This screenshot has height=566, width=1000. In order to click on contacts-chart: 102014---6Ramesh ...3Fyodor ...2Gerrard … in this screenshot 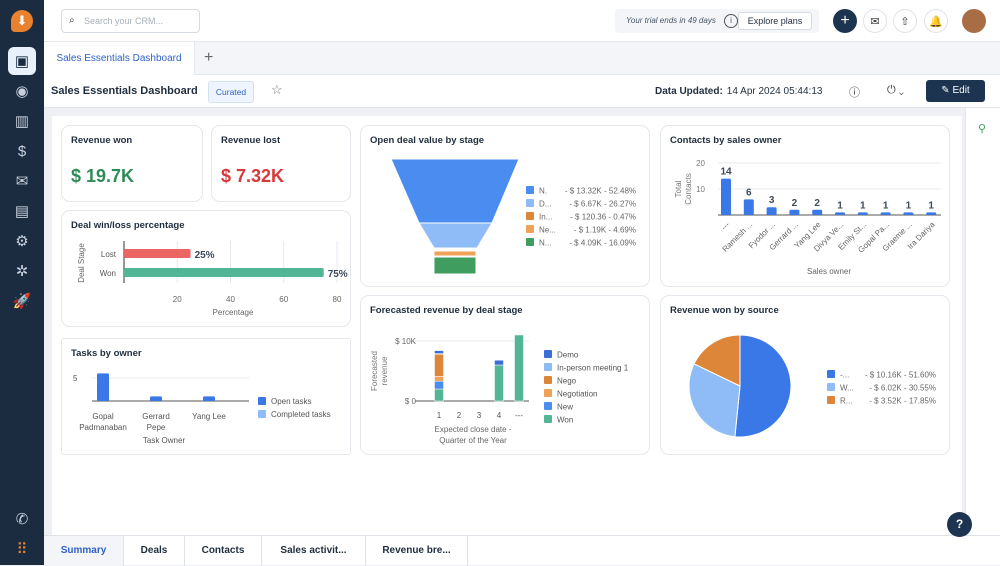, I will do `click(807, 217)`.